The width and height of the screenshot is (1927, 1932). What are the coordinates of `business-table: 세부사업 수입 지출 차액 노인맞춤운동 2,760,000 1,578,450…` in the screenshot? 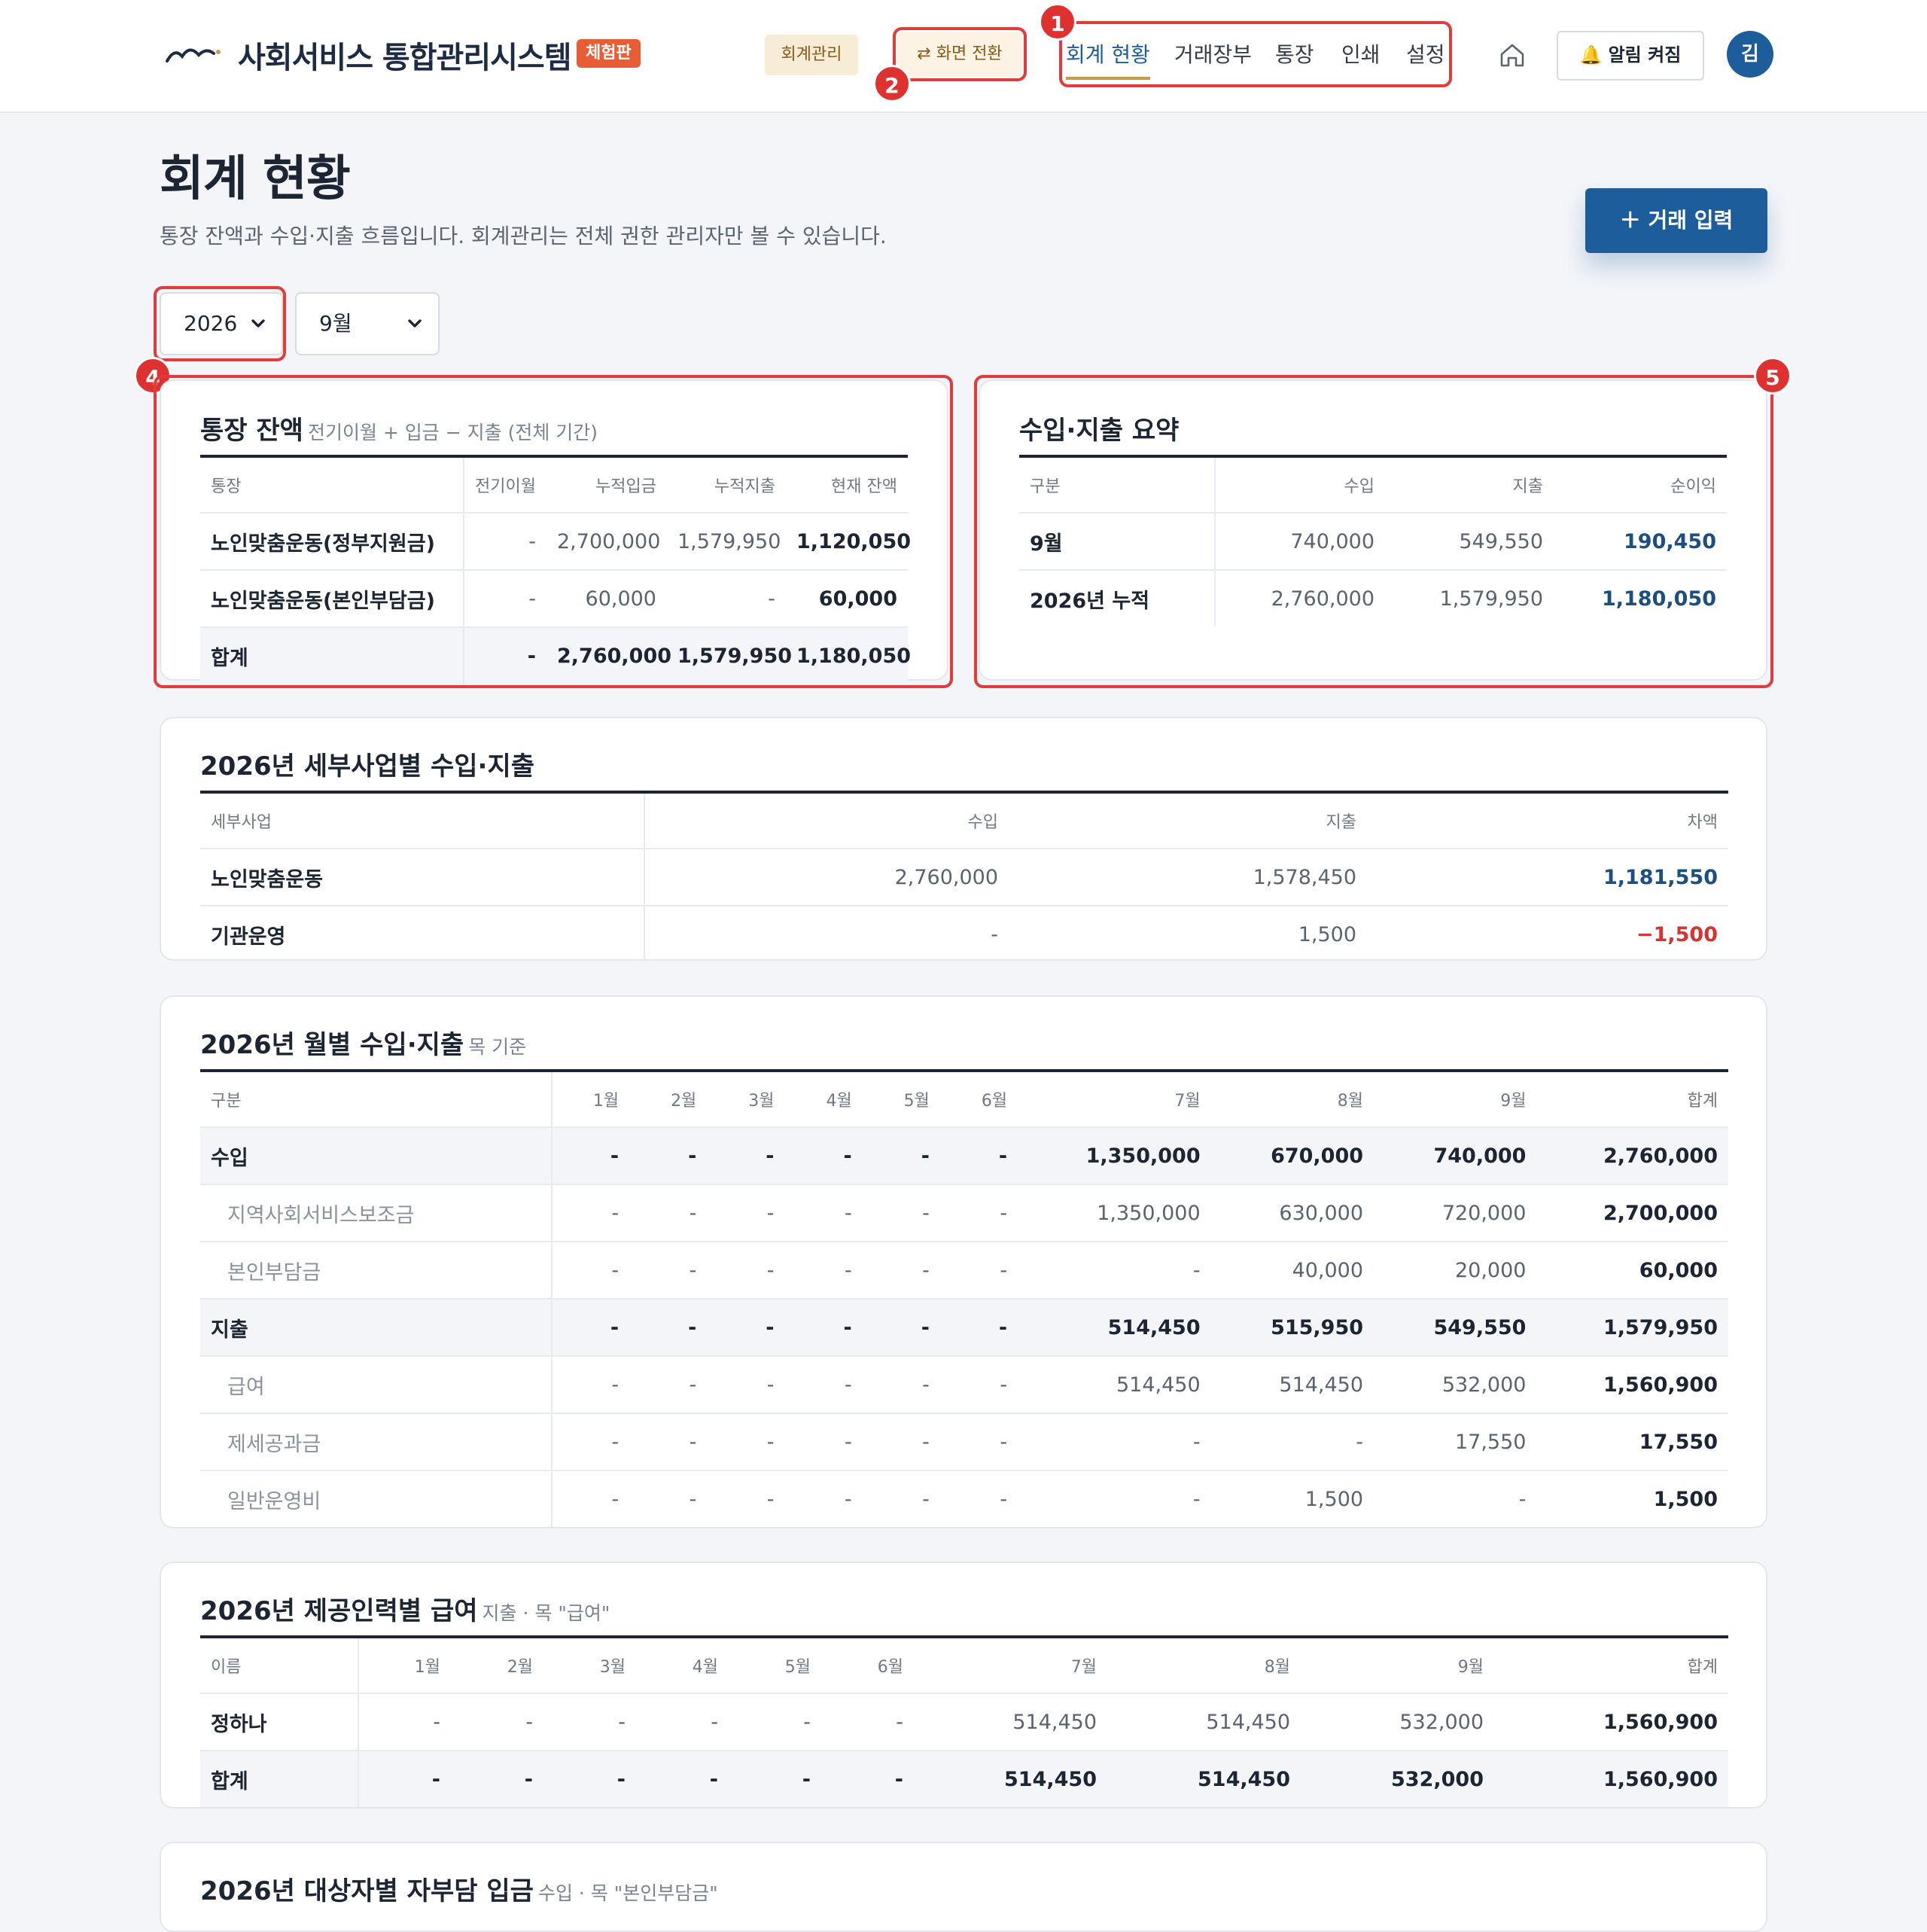 It's located at (964, 876).